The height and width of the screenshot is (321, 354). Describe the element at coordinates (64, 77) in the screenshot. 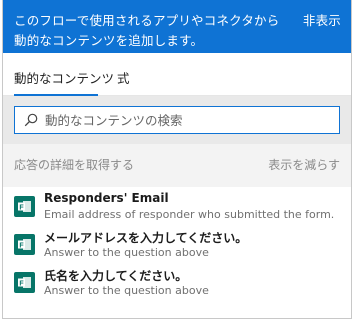

I see `tab-dynamic-content: 動的なコンテンツ` at that location.